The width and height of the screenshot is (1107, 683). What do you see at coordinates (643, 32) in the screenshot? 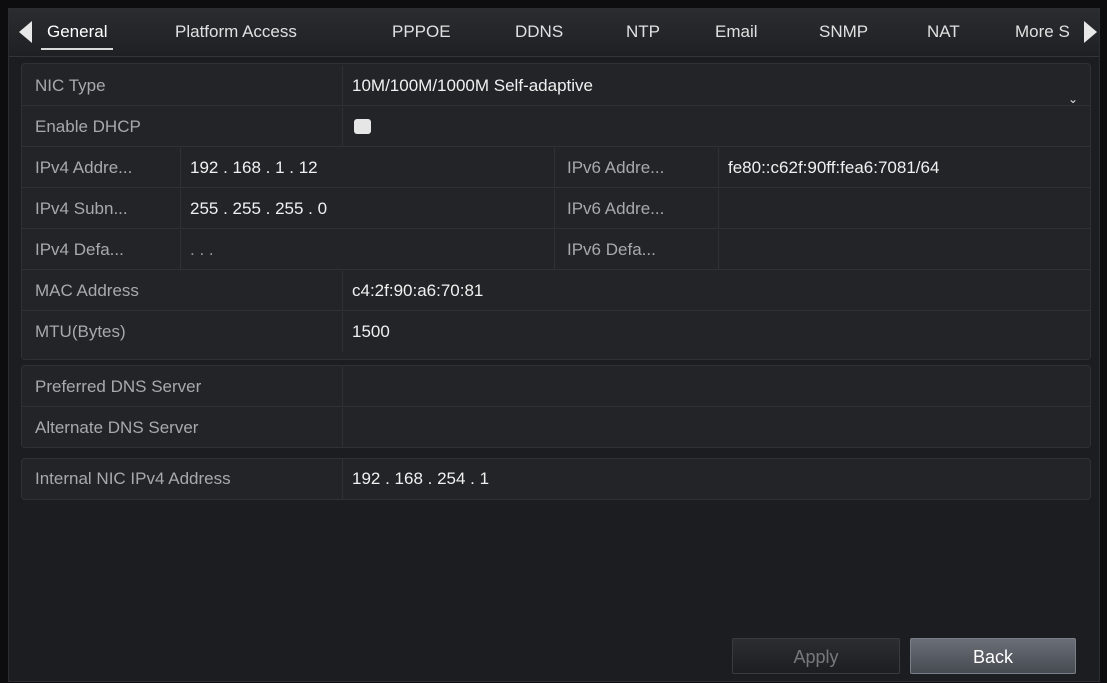
I see `tab-ntp: NTP` at bounding box center [643, 32].